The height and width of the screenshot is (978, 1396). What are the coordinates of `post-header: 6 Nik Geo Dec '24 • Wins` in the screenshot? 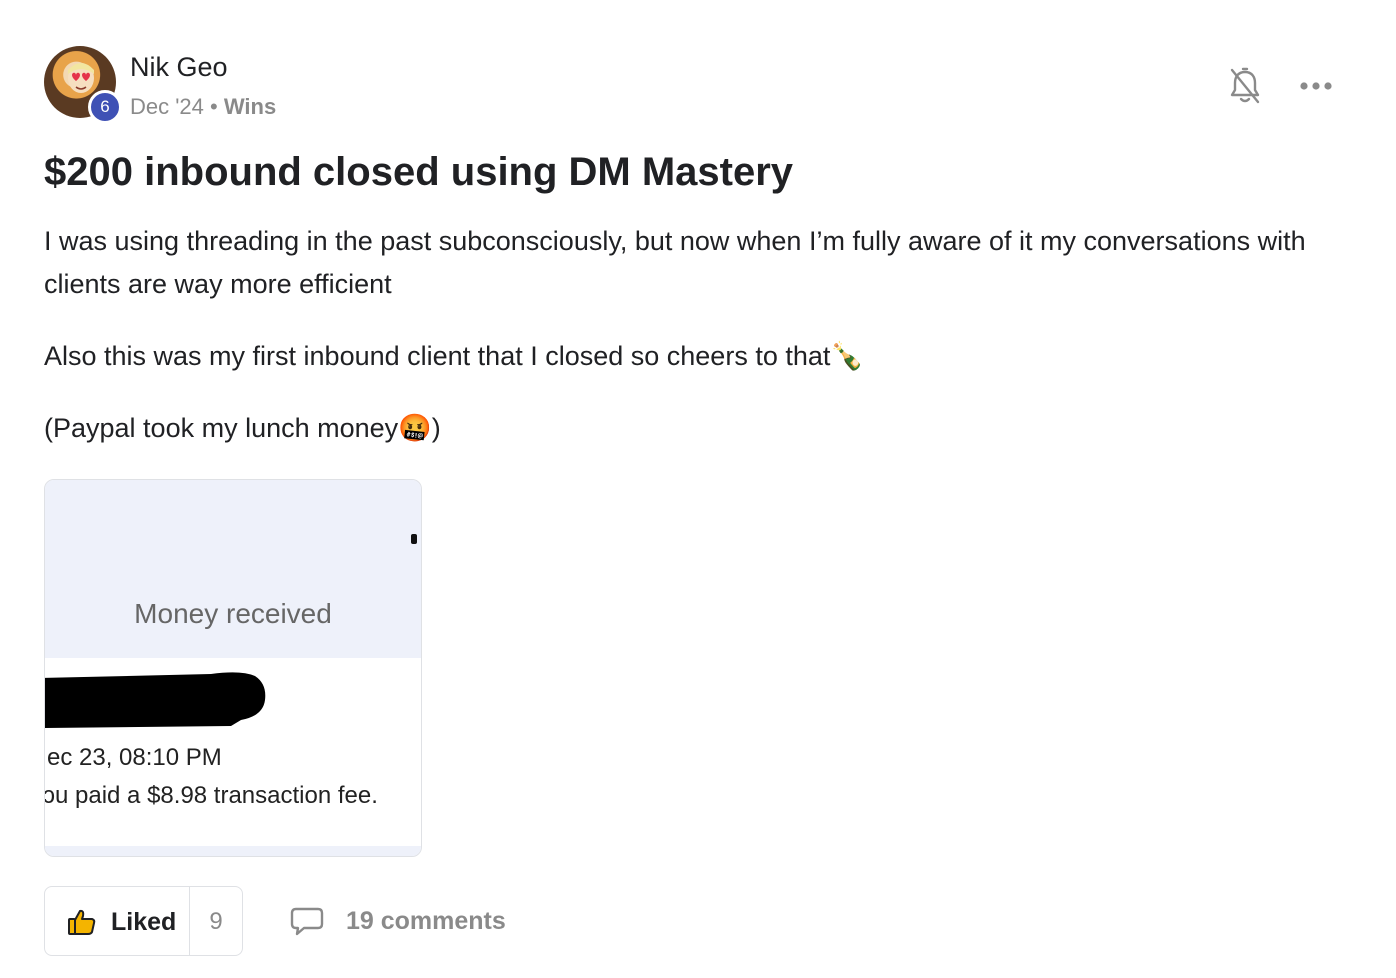 It's located at (694, 86).